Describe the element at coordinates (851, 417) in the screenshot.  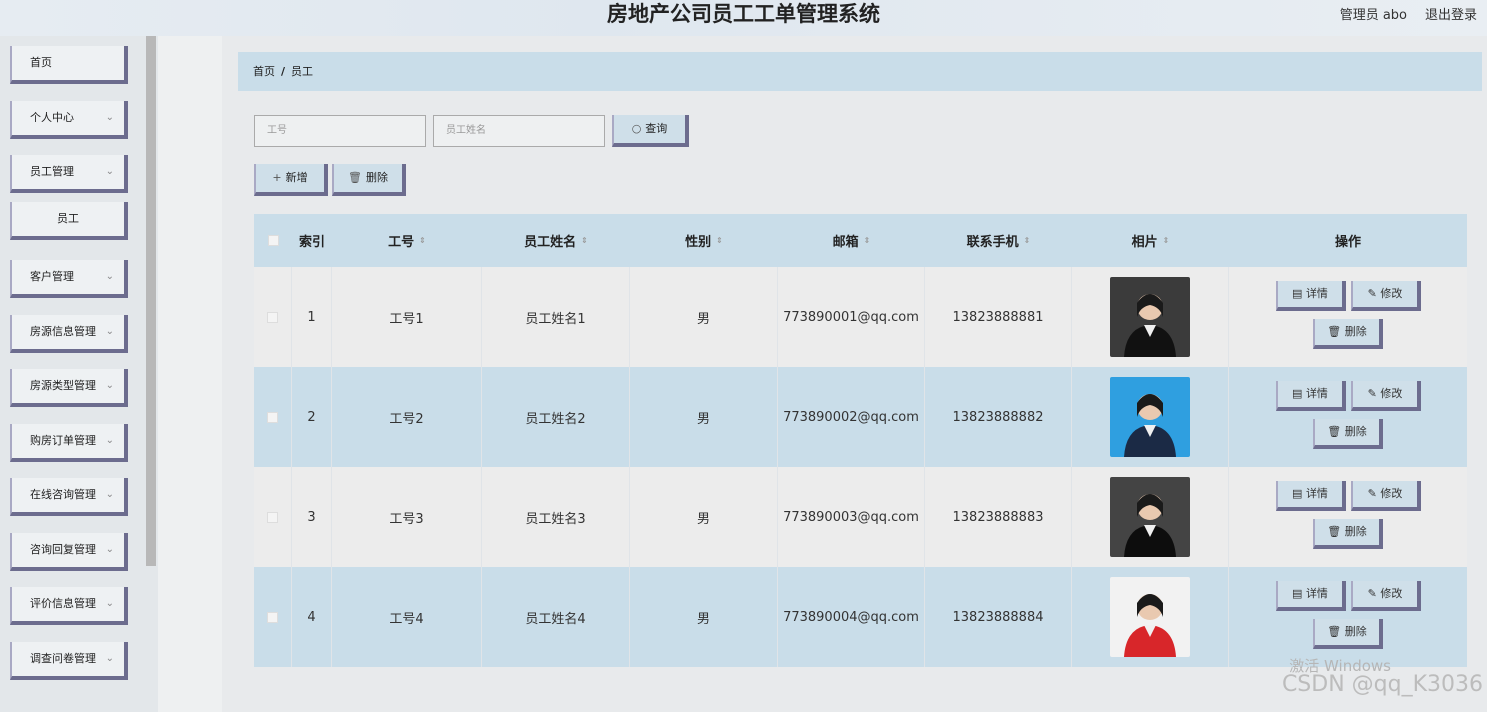
I see `cell-email: 773890002@qq.com` at that location.